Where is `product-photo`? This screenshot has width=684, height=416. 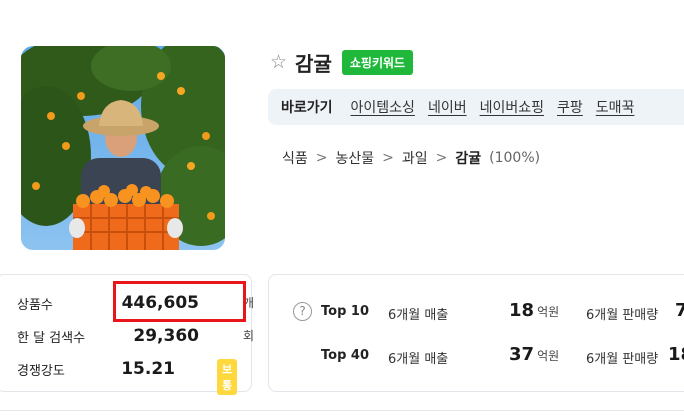
product-photo is located at coordinates (123, 148).